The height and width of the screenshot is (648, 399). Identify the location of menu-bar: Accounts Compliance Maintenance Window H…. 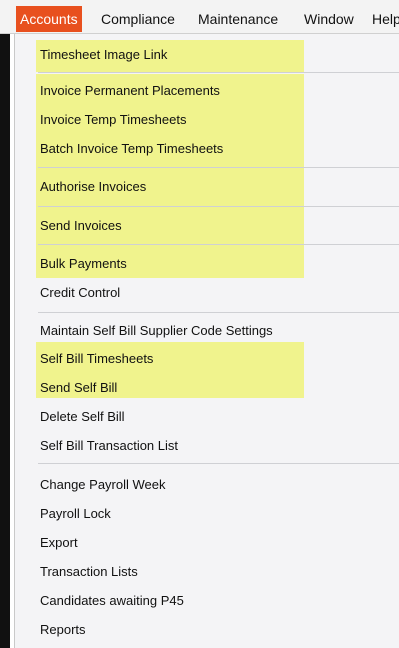
(199, 17).